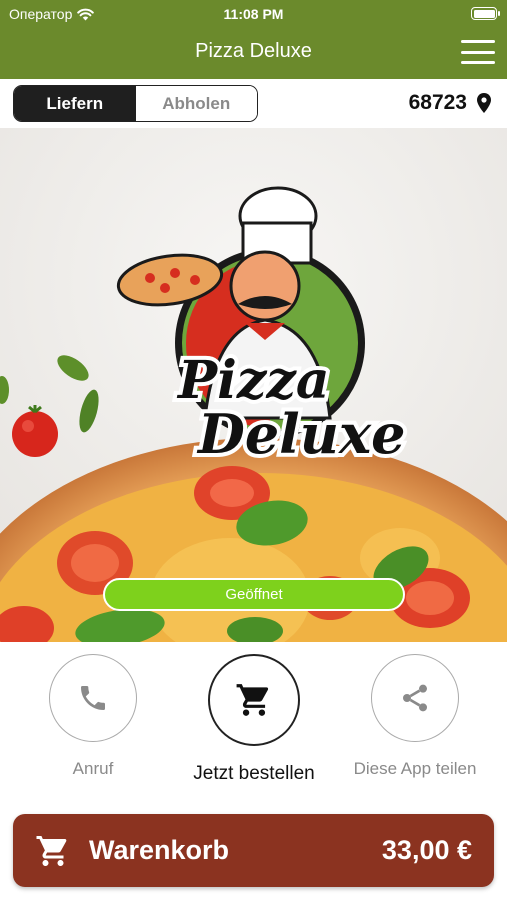 The height and width of the screenshot is (900, 507). I want to click on status-time: 11:08 PM, so click(253, 14).